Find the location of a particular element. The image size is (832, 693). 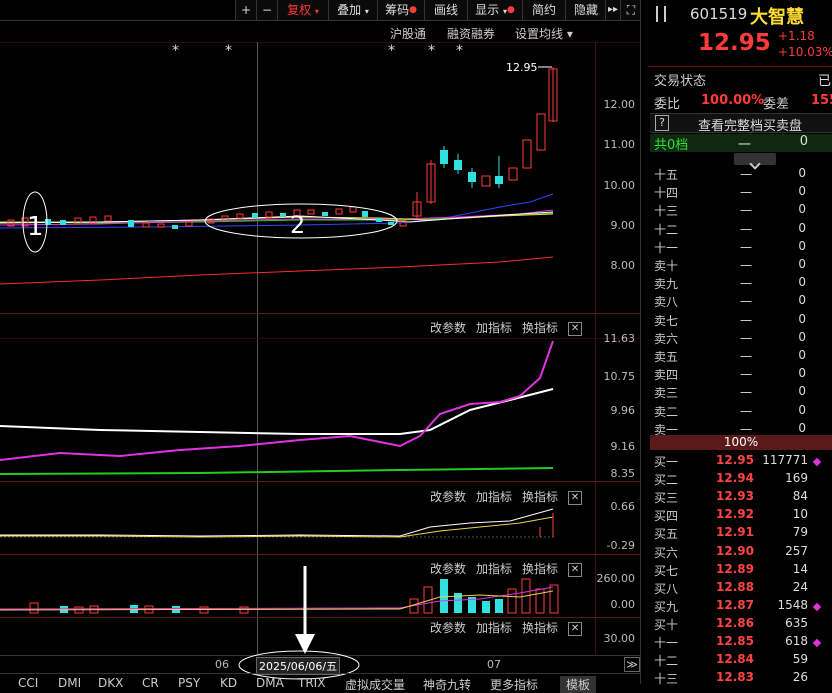

play-icon: ▸▸ is located at coordinates (612, 10).